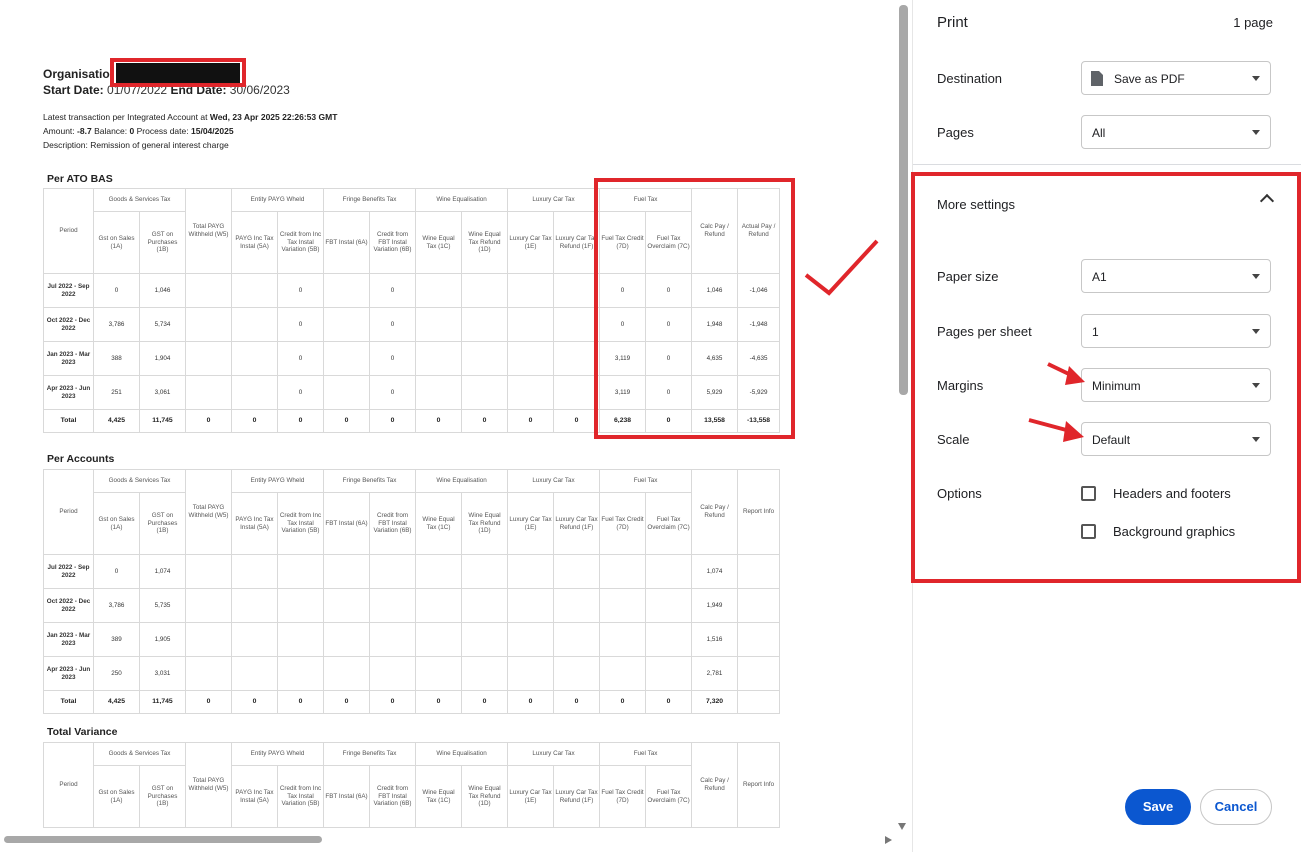 This screenshot has height=852, width=1301. Describe the element at coordinates (178, 72) in the screenshot. I see `annotation-box-organisation` at that location.